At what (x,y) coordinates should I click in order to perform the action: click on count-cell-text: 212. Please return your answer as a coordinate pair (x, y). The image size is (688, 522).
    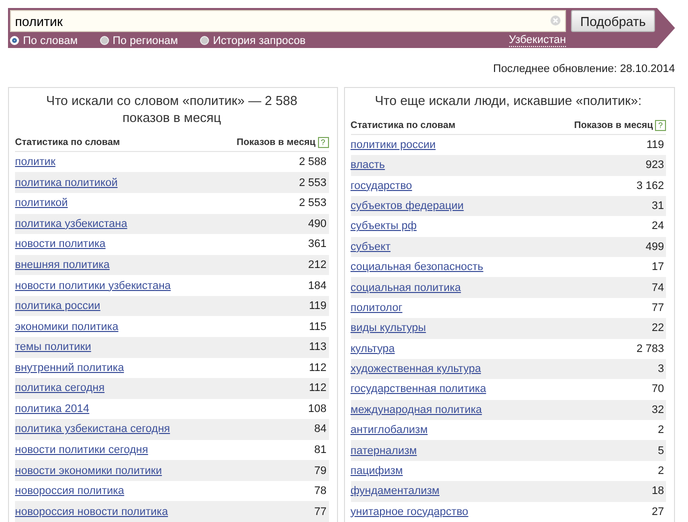
    Looking at the image, I should click on (318, 264).